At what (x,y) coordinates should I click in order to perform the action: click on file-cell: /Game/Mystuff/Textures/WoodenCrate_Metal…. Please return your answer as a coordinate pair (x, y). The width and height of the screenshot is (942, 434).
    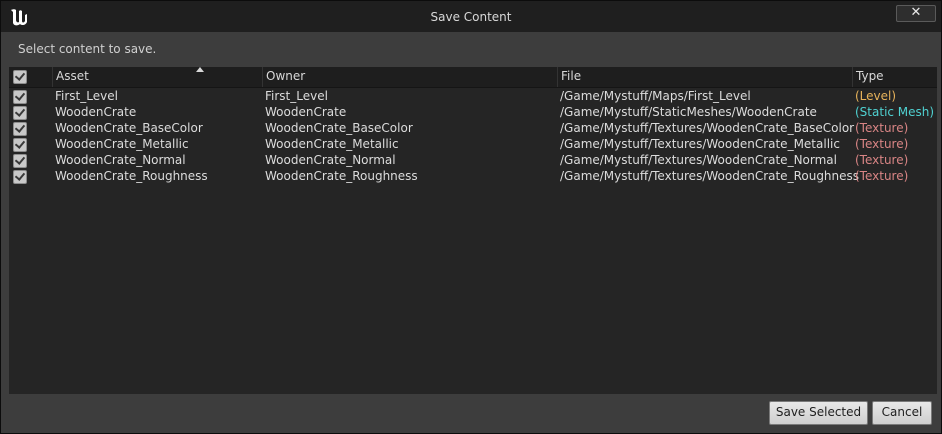
    Looking at the image, I should click on (700, 144).